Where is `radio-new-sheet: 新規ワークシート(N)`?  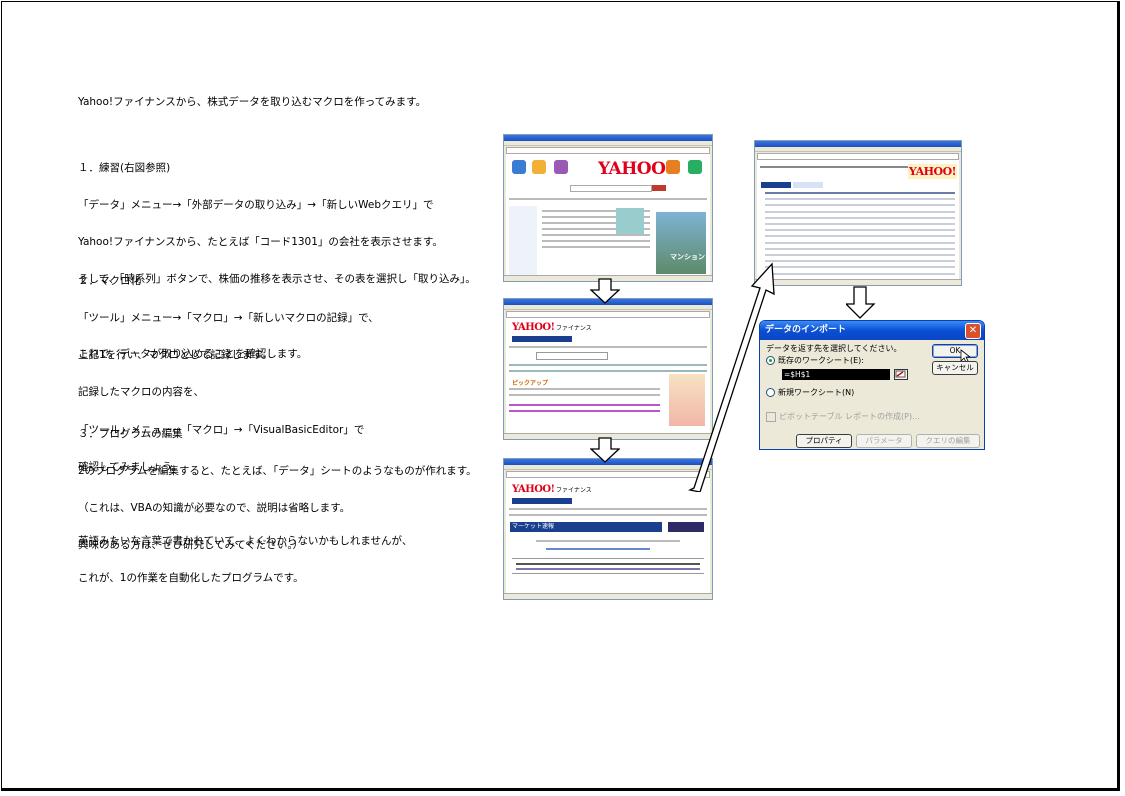 radio-new-sheet: 新規ワークシート(N) is located at coordinates (810, 392).